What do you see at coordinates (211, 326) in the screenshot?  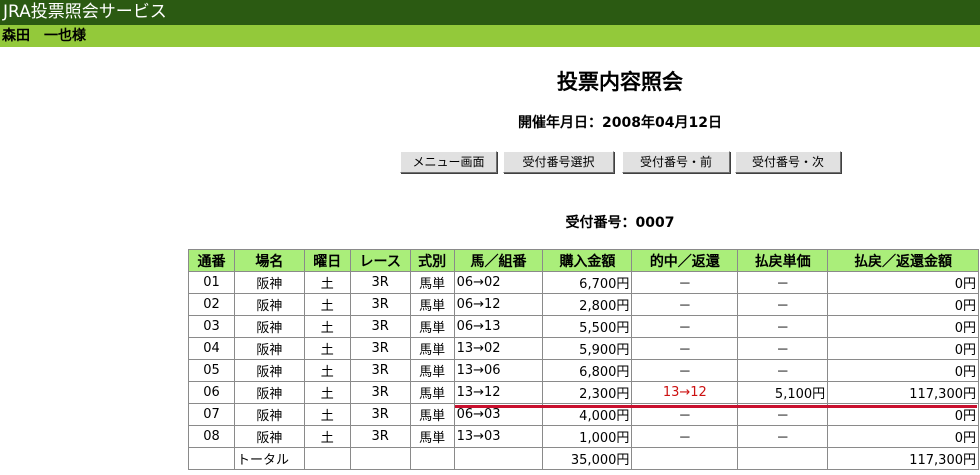 I see `cell-seq: 03` at bounding box center [211, 326].